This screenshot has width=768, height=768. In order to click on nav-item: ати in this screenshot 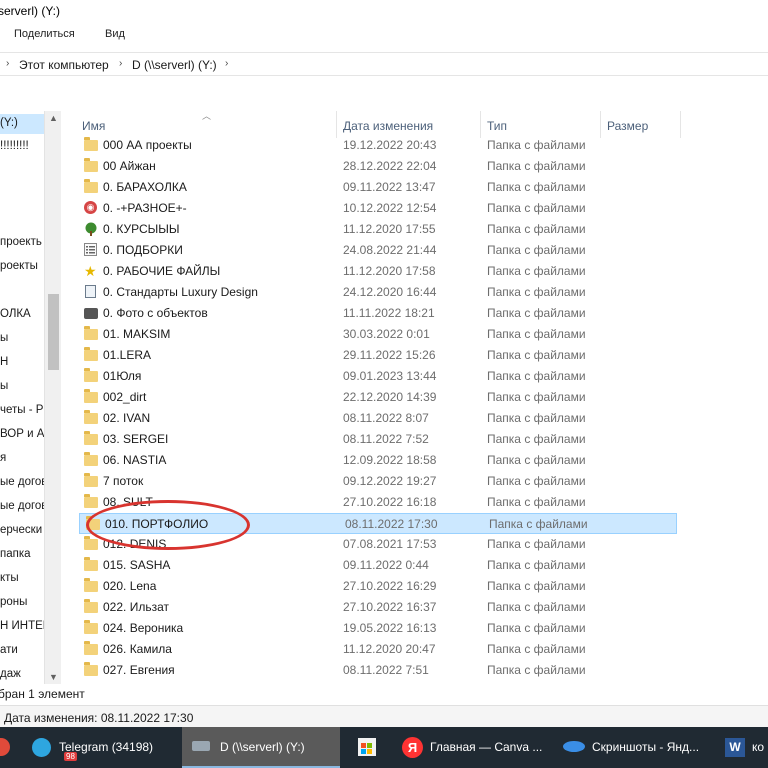, I will do `click(22, 651)`.